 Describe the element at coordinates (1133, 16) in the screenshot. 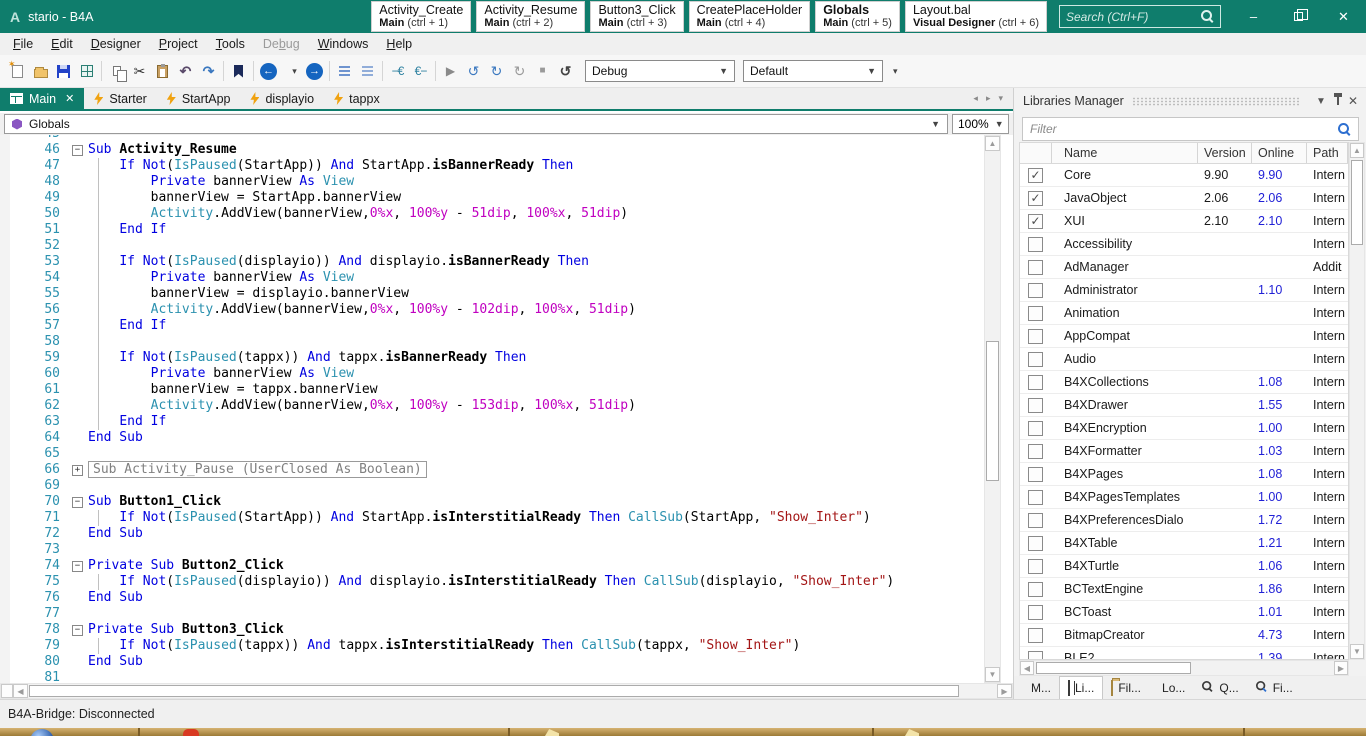

I see `search-input` at that location.